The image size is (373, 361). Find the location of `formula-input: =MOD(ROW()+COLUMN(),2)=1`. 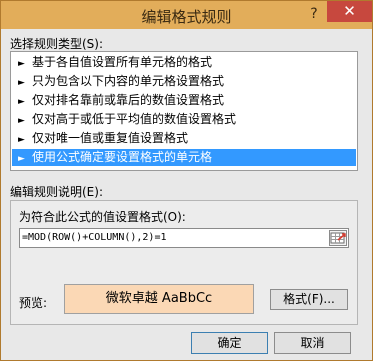

formula-input: =MOD(ROW()+COLUMN(),2)=1 is located at coordinates (184, 238).